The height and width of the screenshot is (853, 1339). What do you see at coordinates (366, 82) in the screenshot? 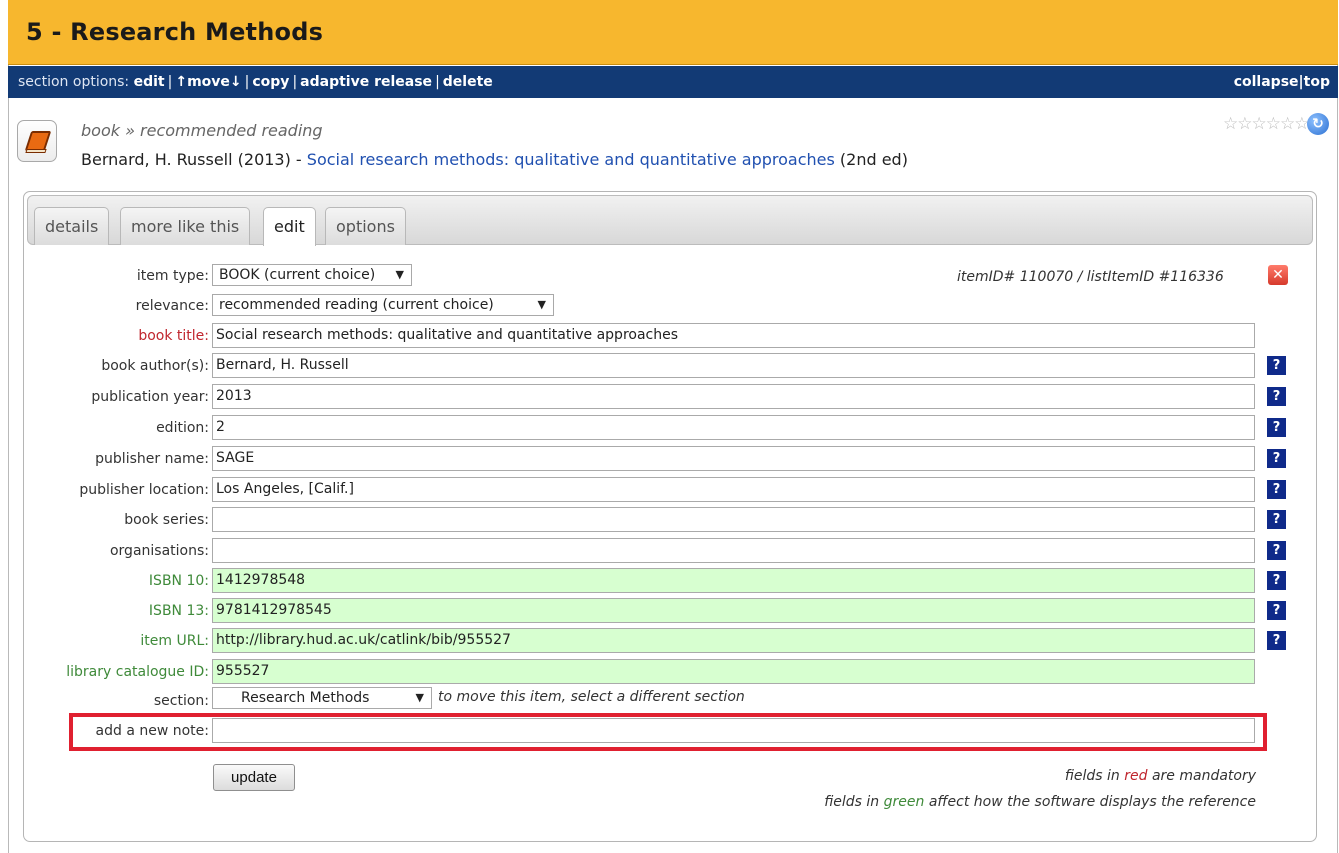
I see `adaptive-release-link: adaptive release` at bounding box center [366, 82].